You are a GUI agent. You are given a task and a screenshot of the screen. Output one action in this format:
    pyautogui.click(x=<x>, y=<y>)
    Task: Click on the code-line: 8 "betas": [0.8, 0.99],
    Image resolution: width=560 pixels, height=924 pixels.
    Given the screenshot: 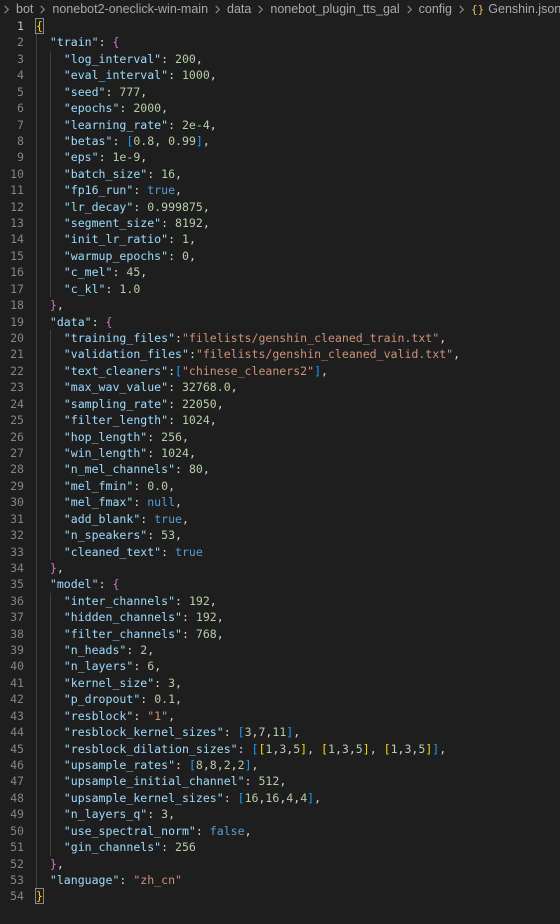 What is the action you would take?
    pyautogui.click(x=280, y=141)
    